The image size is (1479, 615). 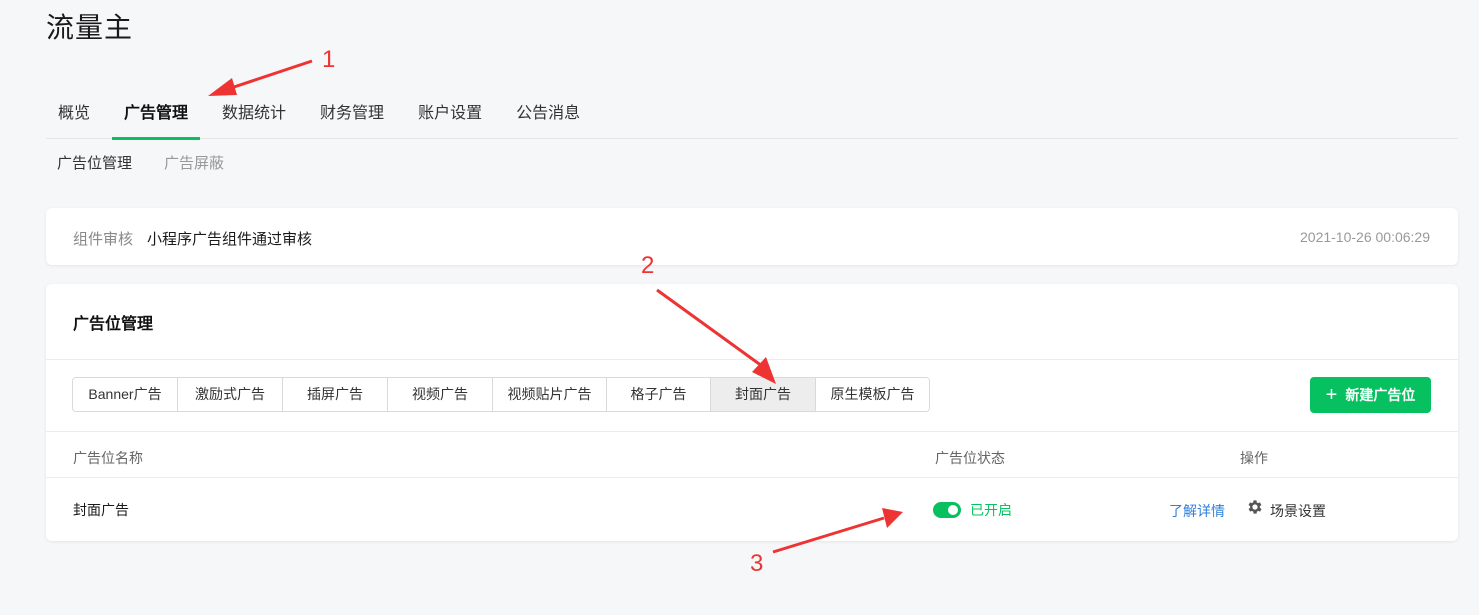 I want to click on plus-icon: +, so click(x=1331, y=395).